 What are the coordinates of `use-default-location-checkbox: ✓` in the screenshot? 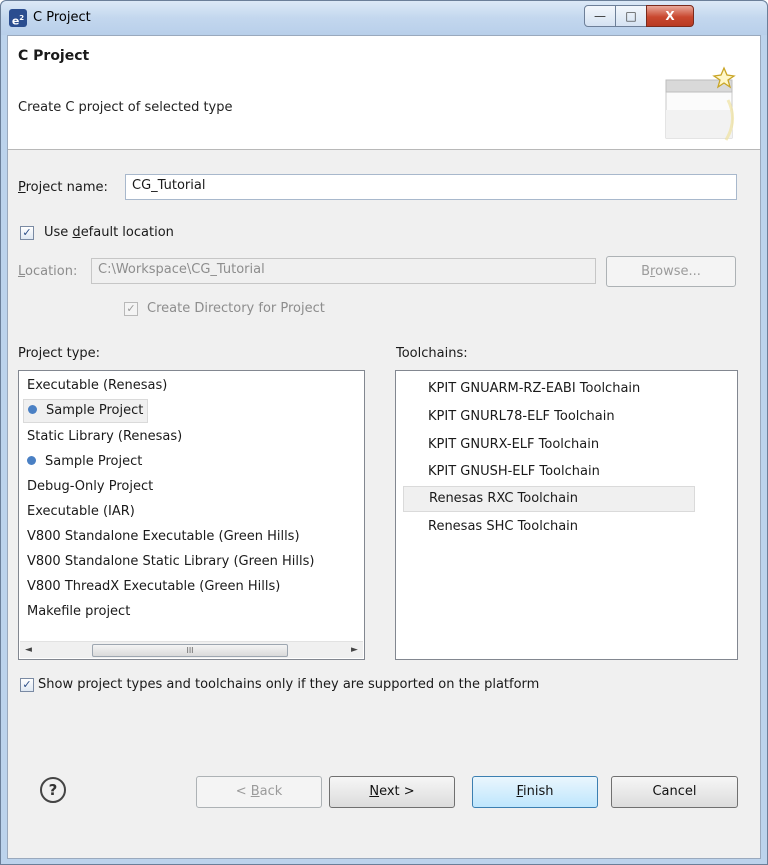 It's located at (27, 233).